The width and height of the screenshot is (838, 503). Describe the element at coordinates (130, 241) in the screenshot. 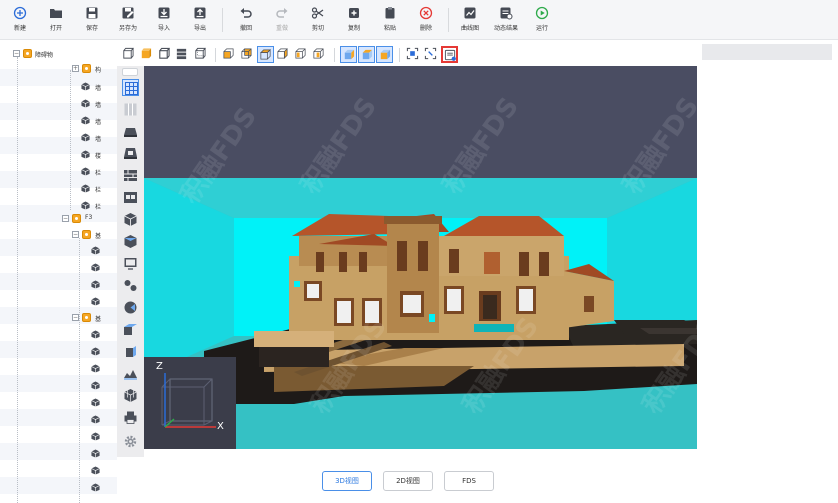

I see `vent-tool-button` at that location.